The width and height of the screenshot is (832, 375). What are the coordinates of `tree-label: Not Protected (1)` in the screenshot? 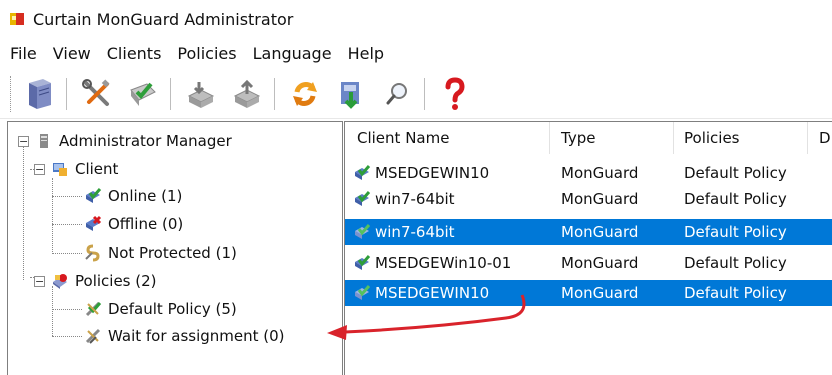 It's located at (172, 253).